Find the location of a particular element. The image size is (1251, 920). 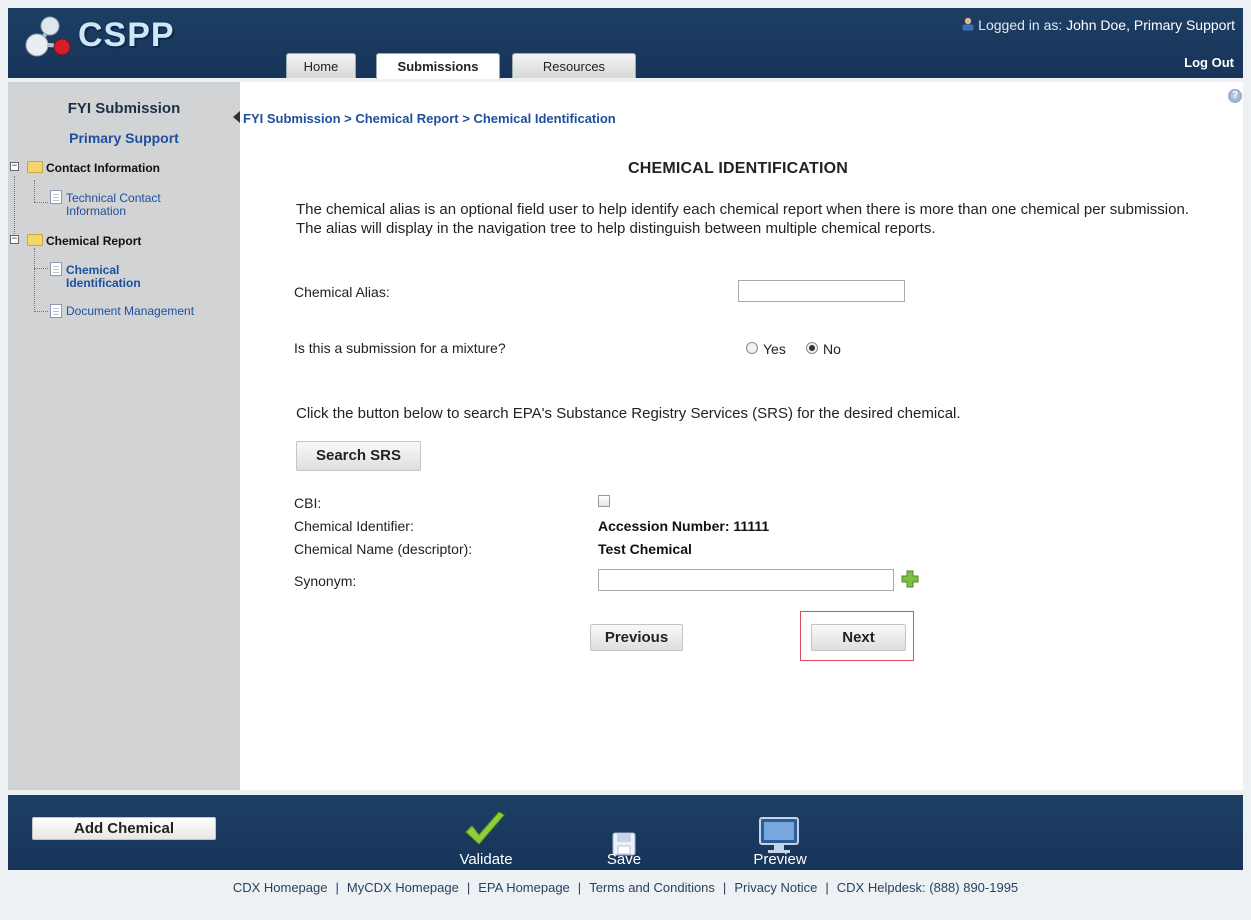

tab-submissions: Submissions is located at coordinates (438, 66).